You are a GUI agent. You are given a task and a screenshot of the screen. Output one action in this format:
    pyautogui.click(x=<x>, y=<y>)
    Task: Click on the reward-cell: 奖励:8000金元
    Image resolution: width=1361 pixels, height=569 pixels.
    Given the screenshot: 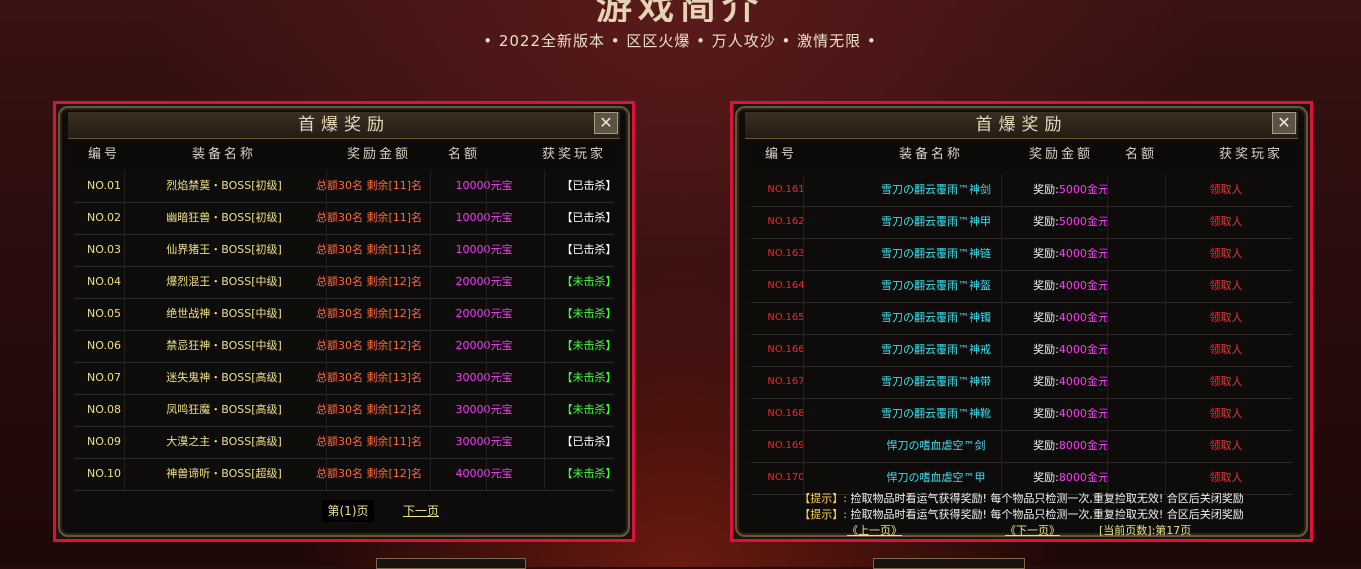 What is the action you would take?
    pyautogui.click(x=1071, y=446)
    